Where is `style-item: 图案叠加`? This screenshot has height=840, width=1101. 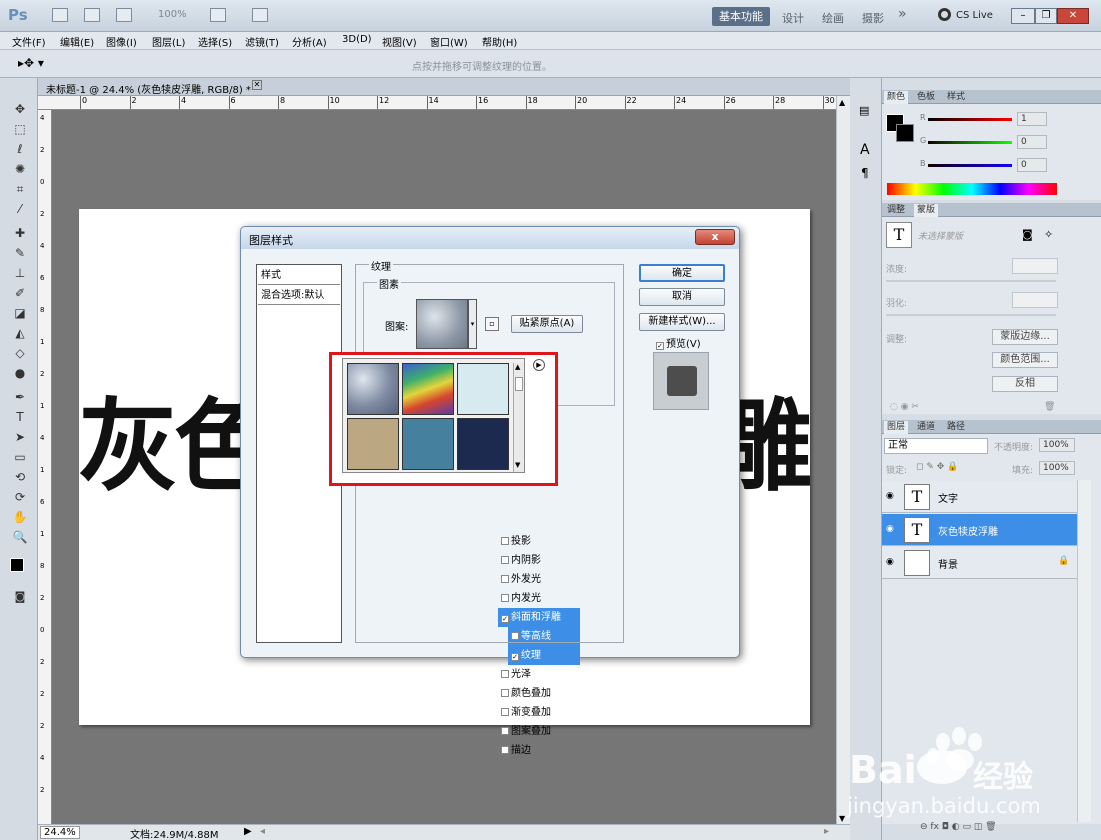
style-item: 图案叠加 is located at coordinates (539, 731).